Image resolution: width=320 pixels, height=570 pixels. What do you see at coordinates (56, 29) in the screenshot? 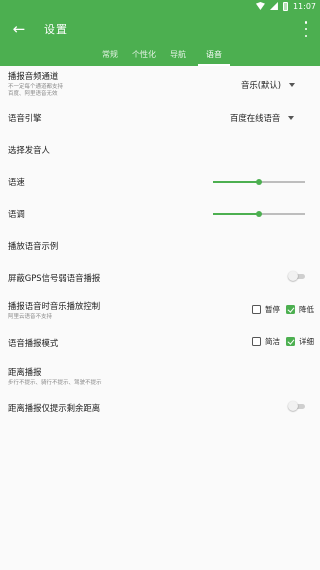
I see `page-title: 设置` at bounding box center [56, 29].